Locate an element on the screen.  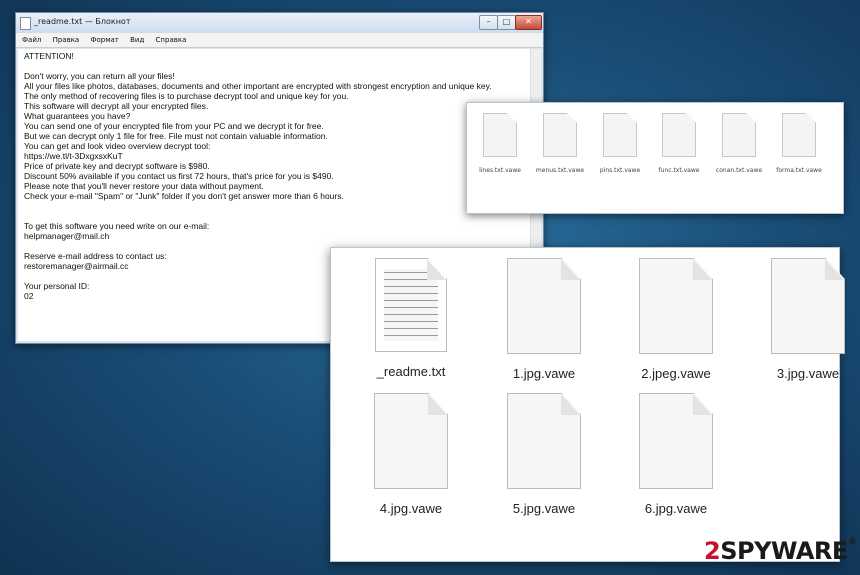
file-name: 2.jpeg.vawe is located at coordinates (676, 373).